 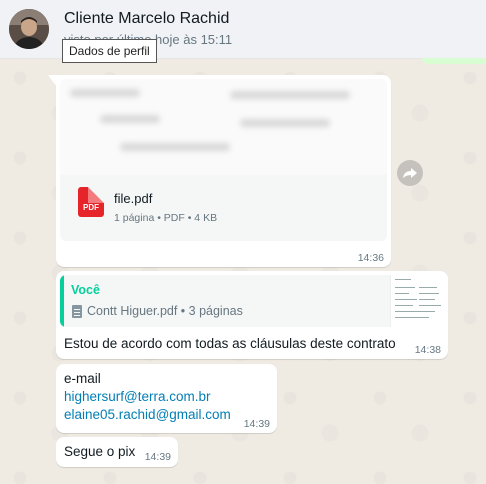 What do you see at coordinates (223, 127) in the screenshot?
I see `document-preview` at bounding box center [223, 127].